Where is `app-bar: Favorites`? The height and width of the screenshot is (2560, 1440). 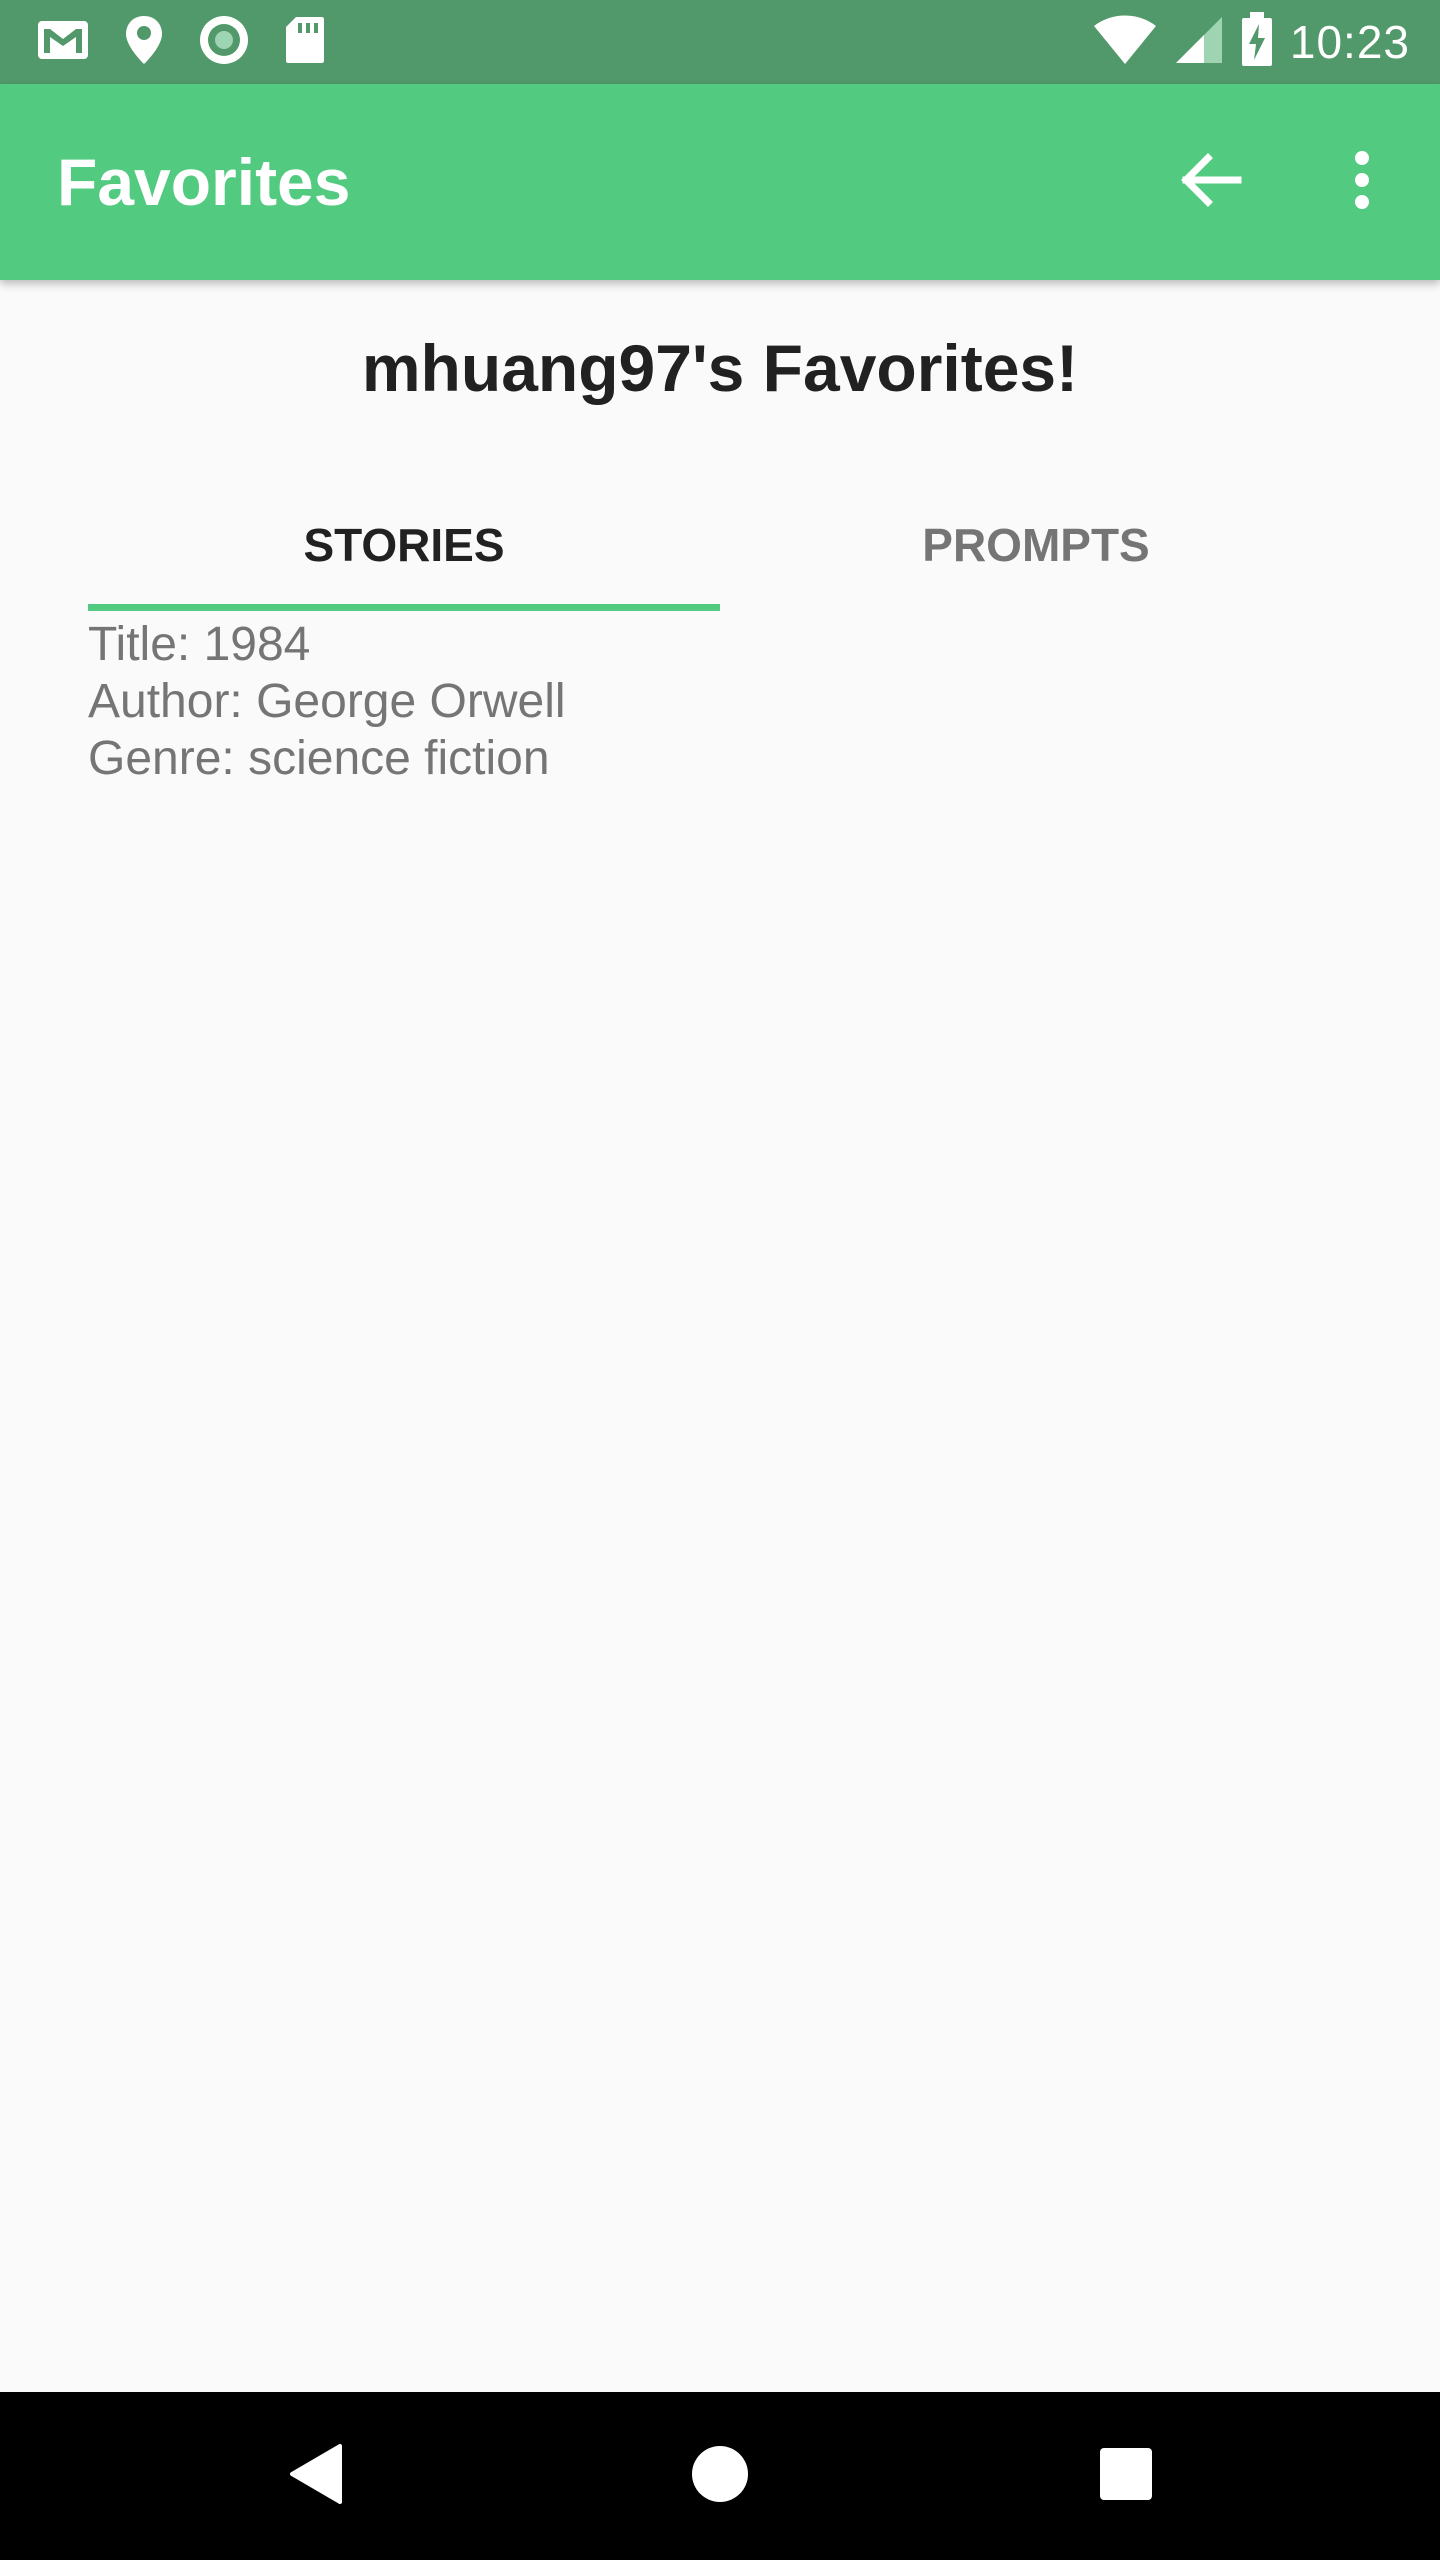
app-bar: Favorites is located at coordinates (720, 182).